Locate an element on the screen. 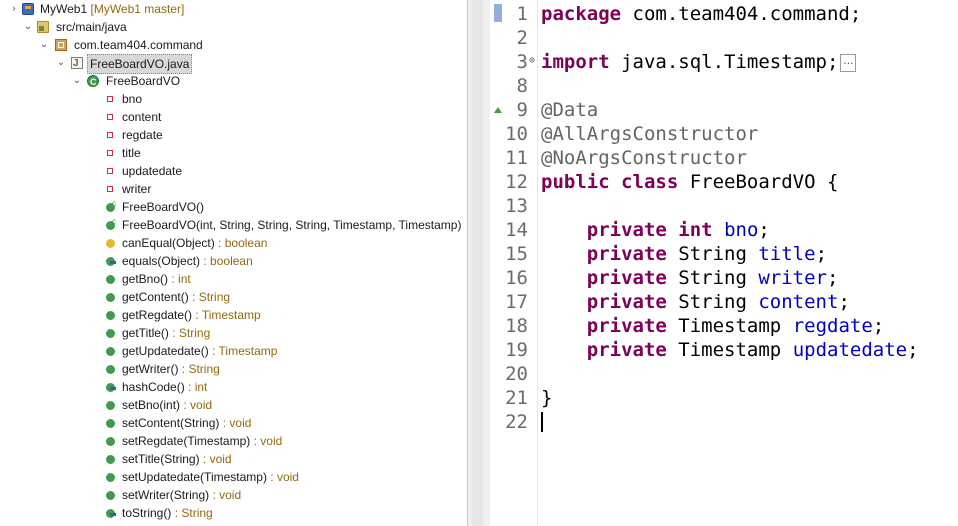 The image size is (958, 526). src-folder-label: src/main/java is located at coordinates (91, 27).